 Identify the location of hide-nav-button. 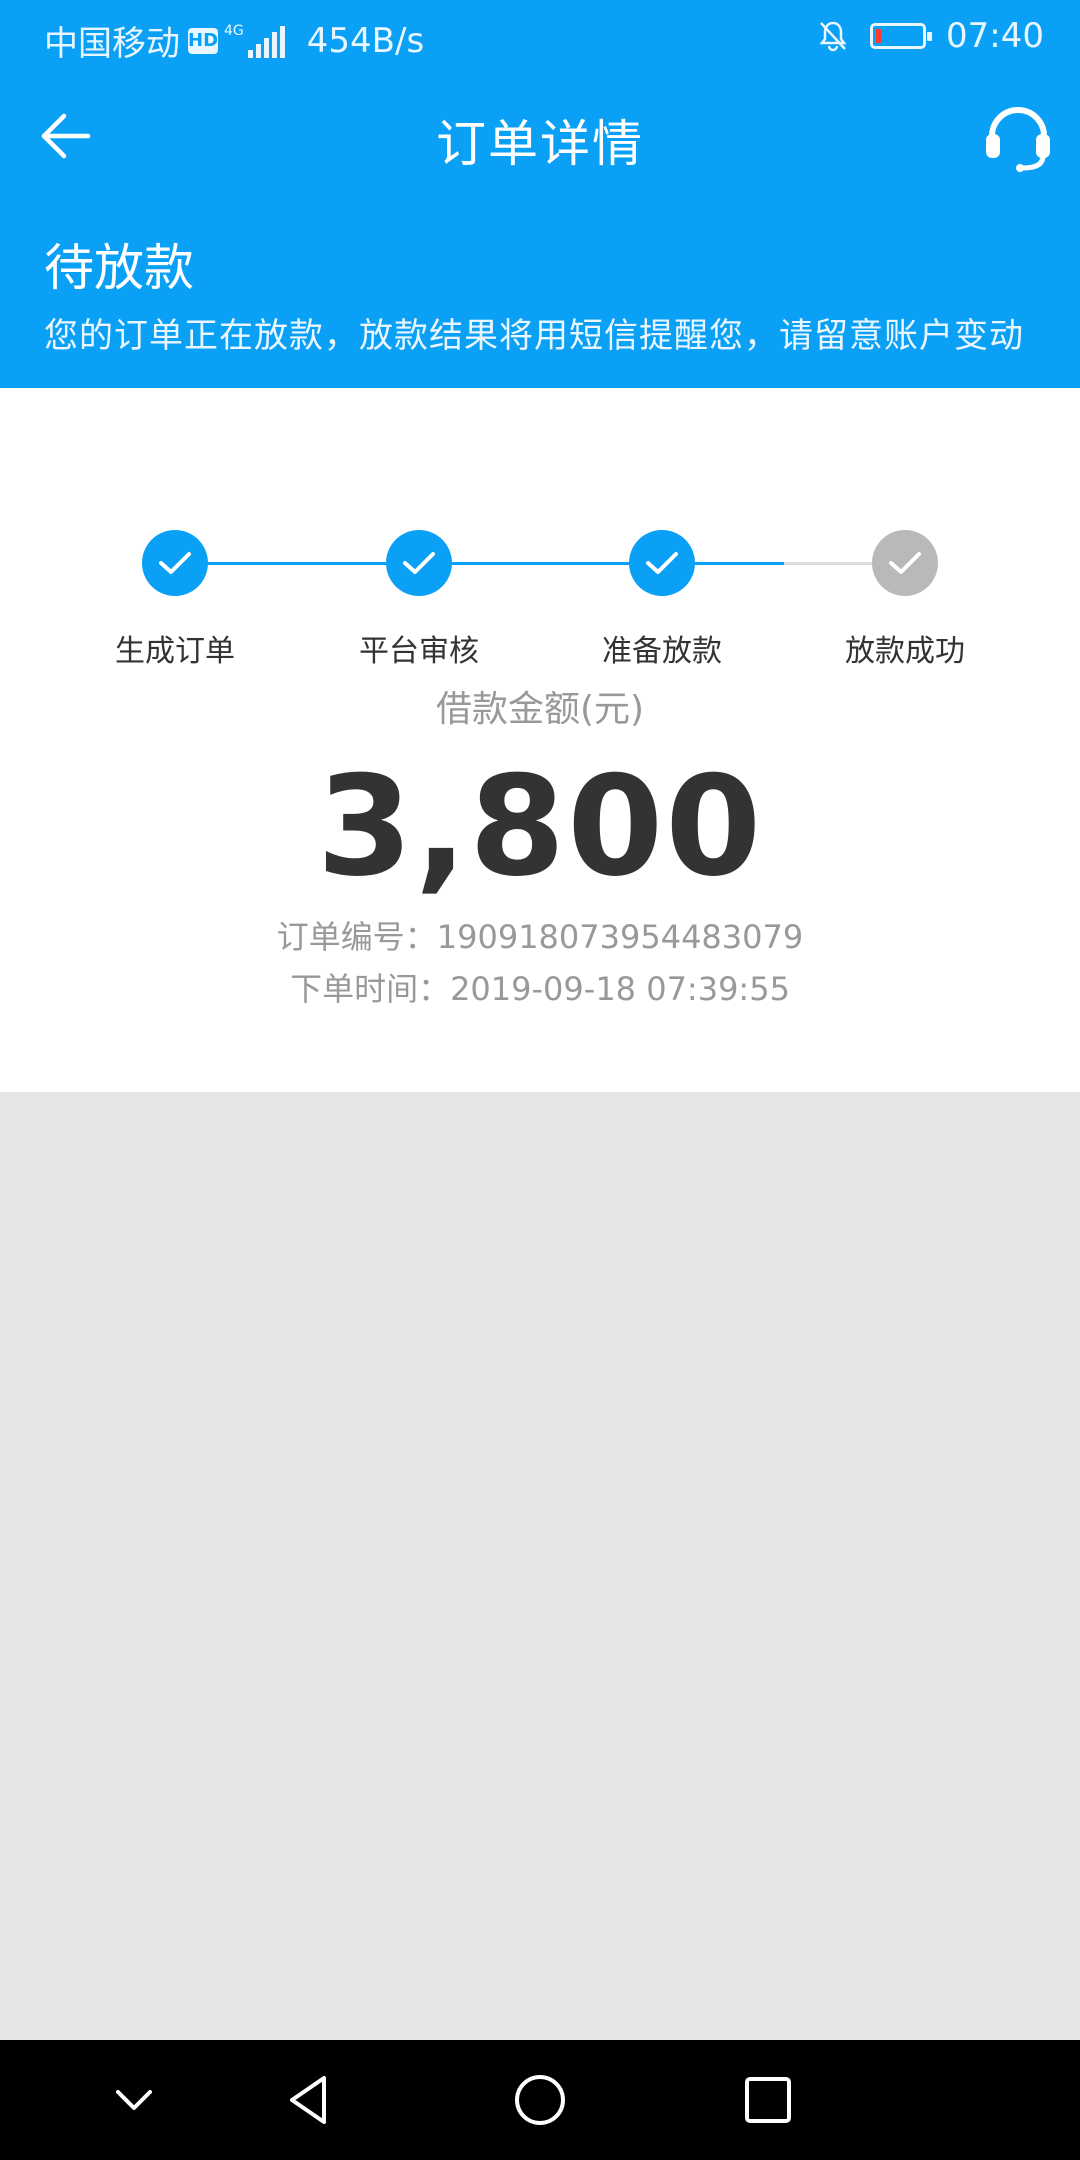
(134, 2100).